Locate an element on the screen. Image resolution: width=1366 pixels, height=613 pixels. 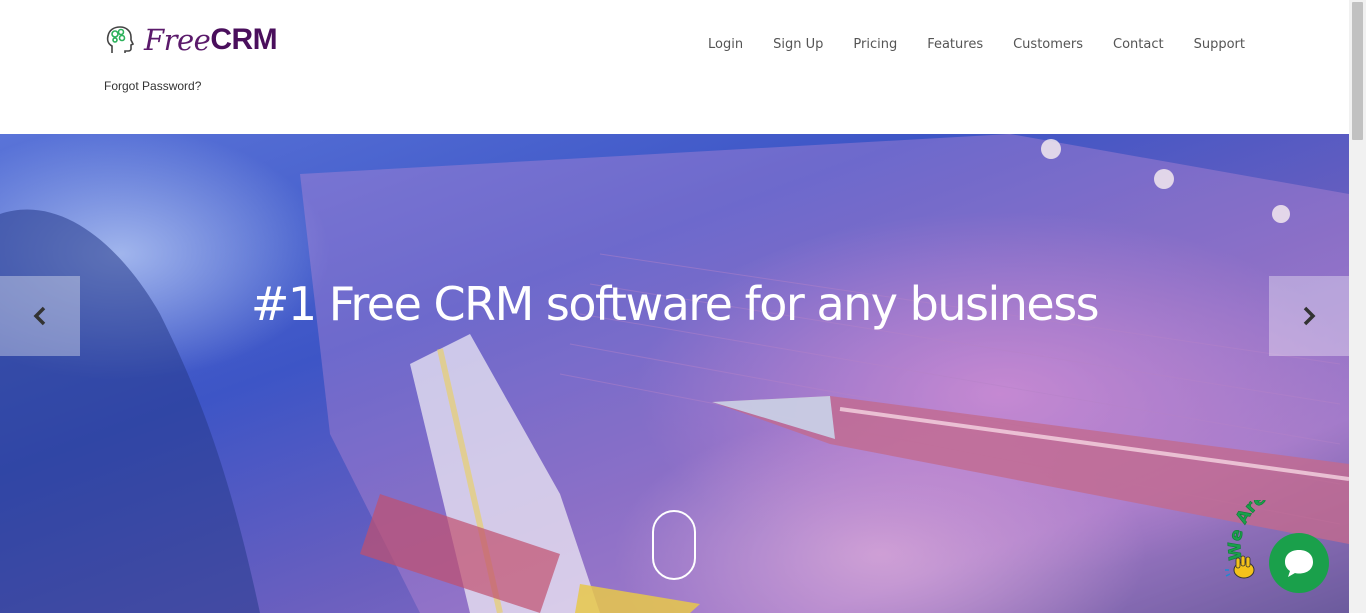
chat-bubble-icon is located at coordinates (1299, 563).